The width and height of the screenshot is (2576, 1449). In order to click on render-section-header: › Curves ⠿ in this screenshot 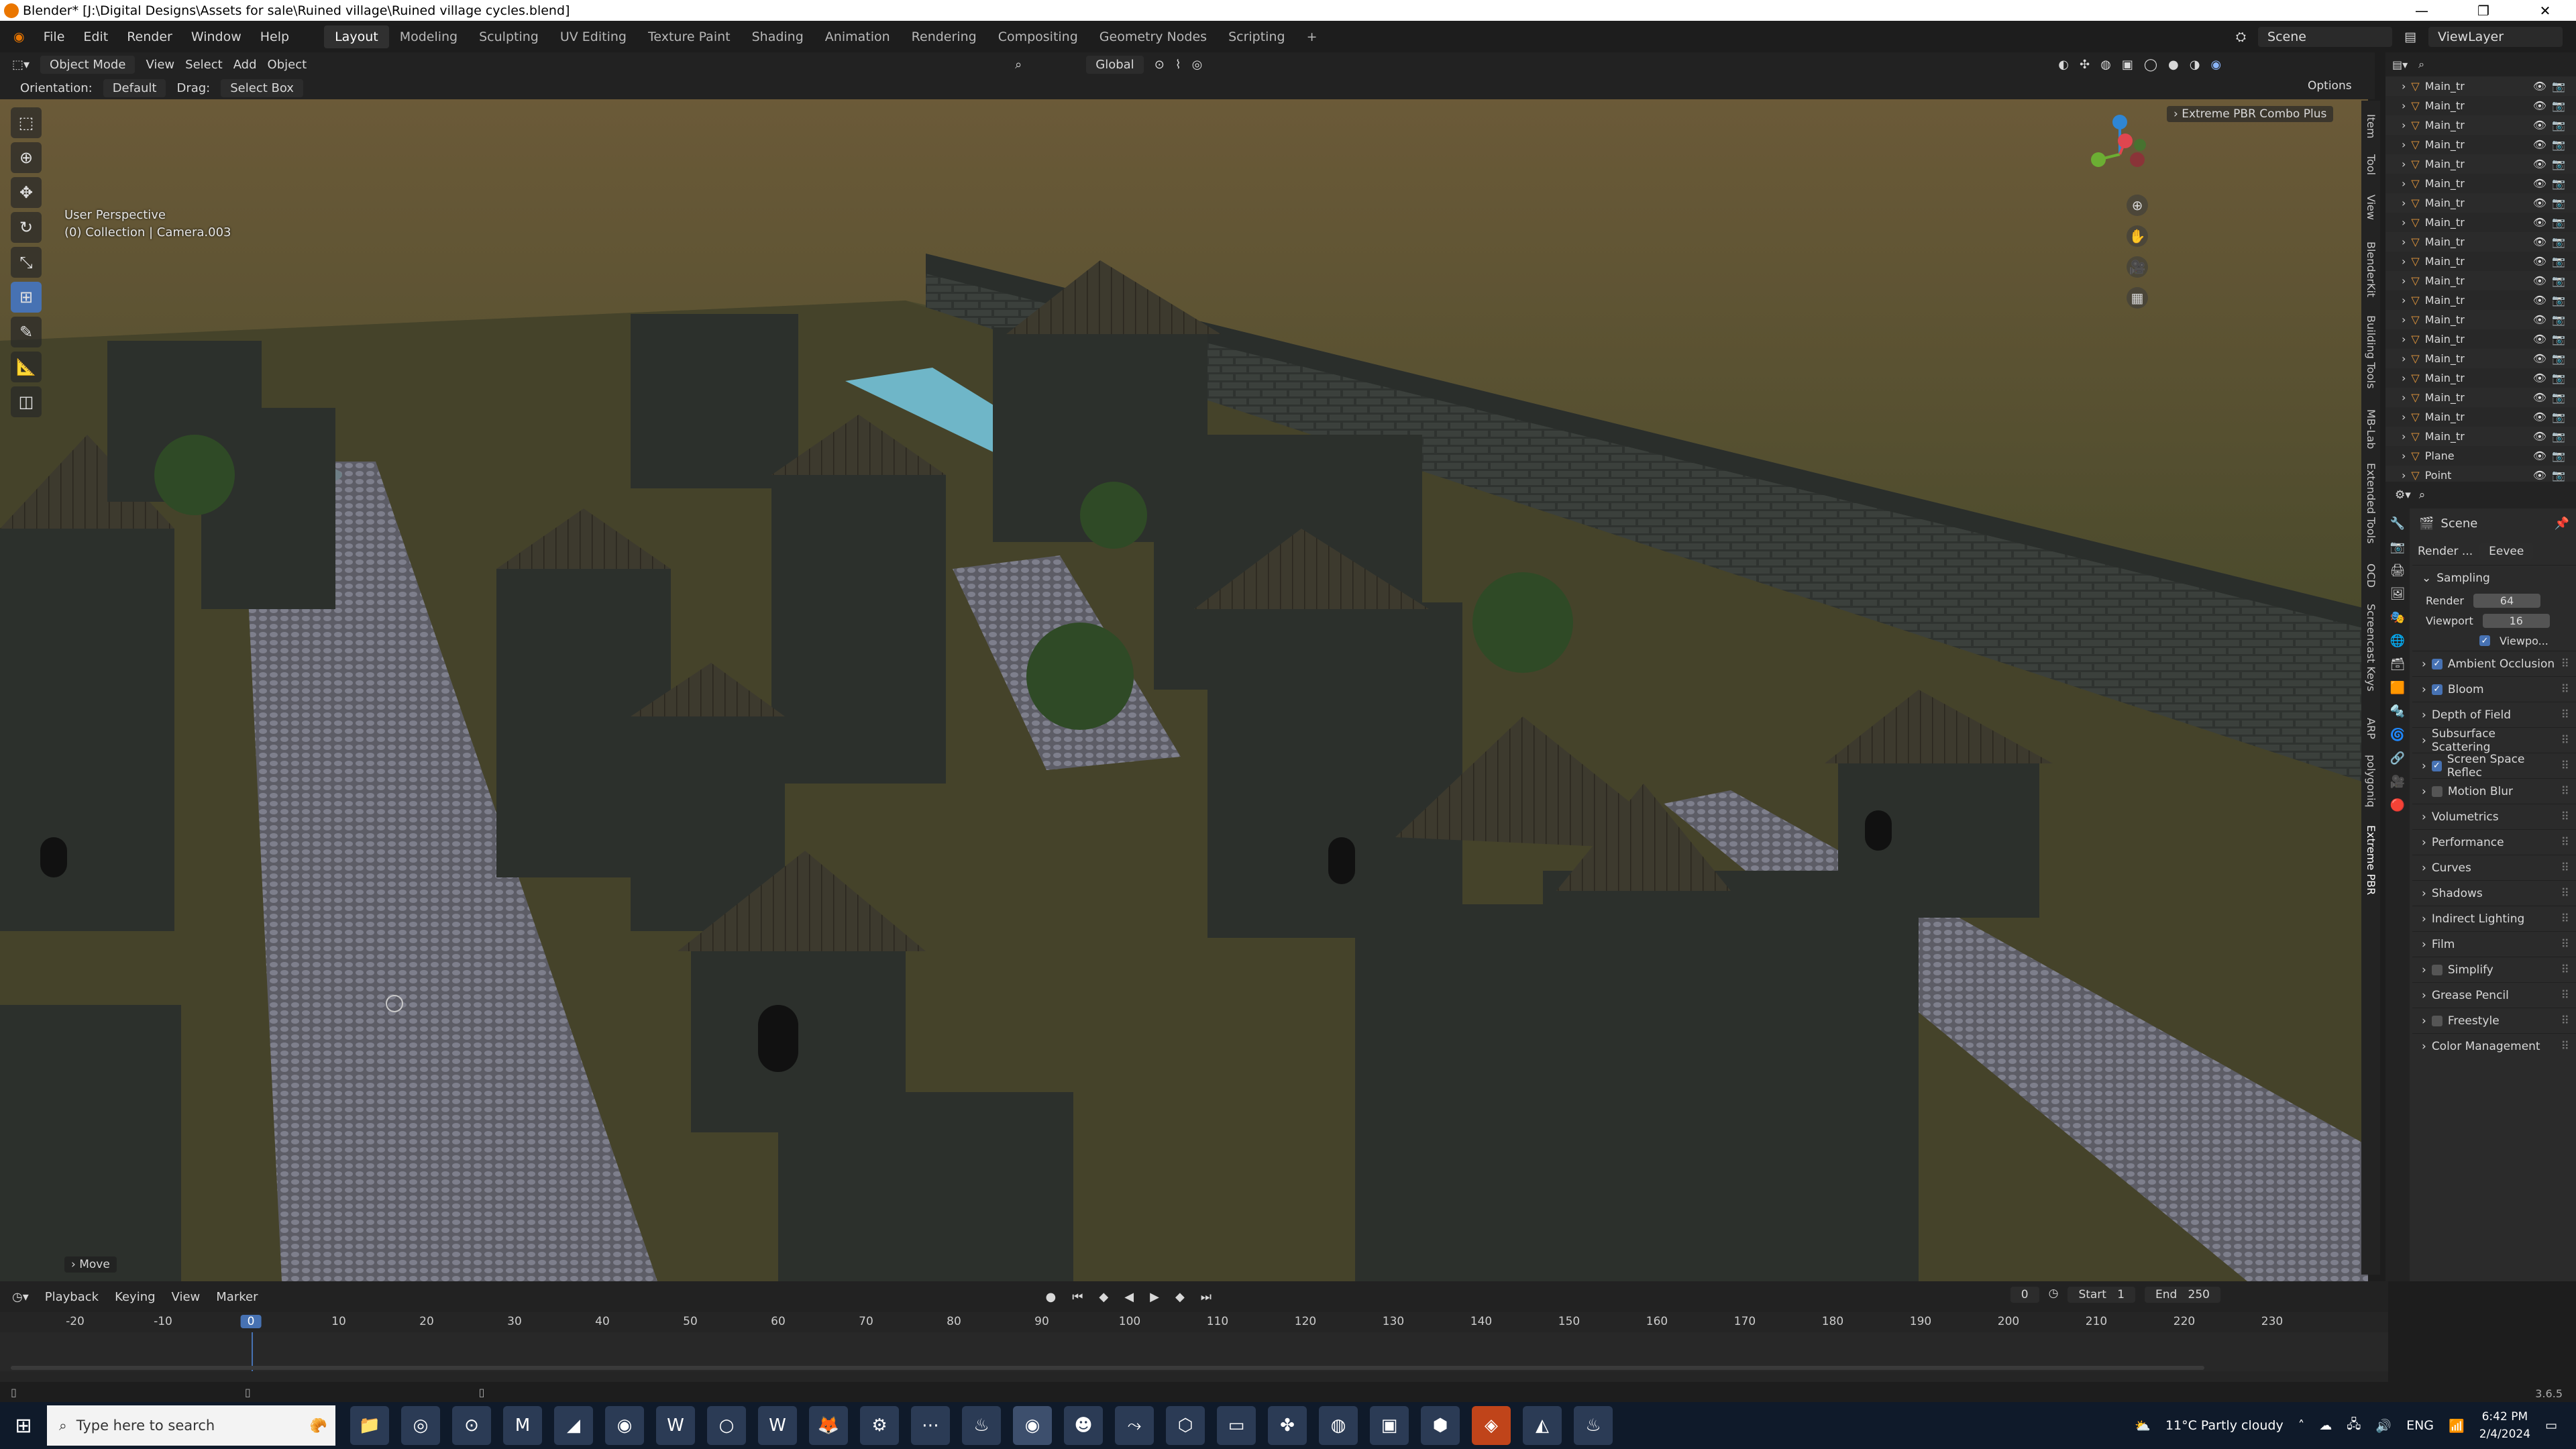, I will do `click(2494, 867)`.